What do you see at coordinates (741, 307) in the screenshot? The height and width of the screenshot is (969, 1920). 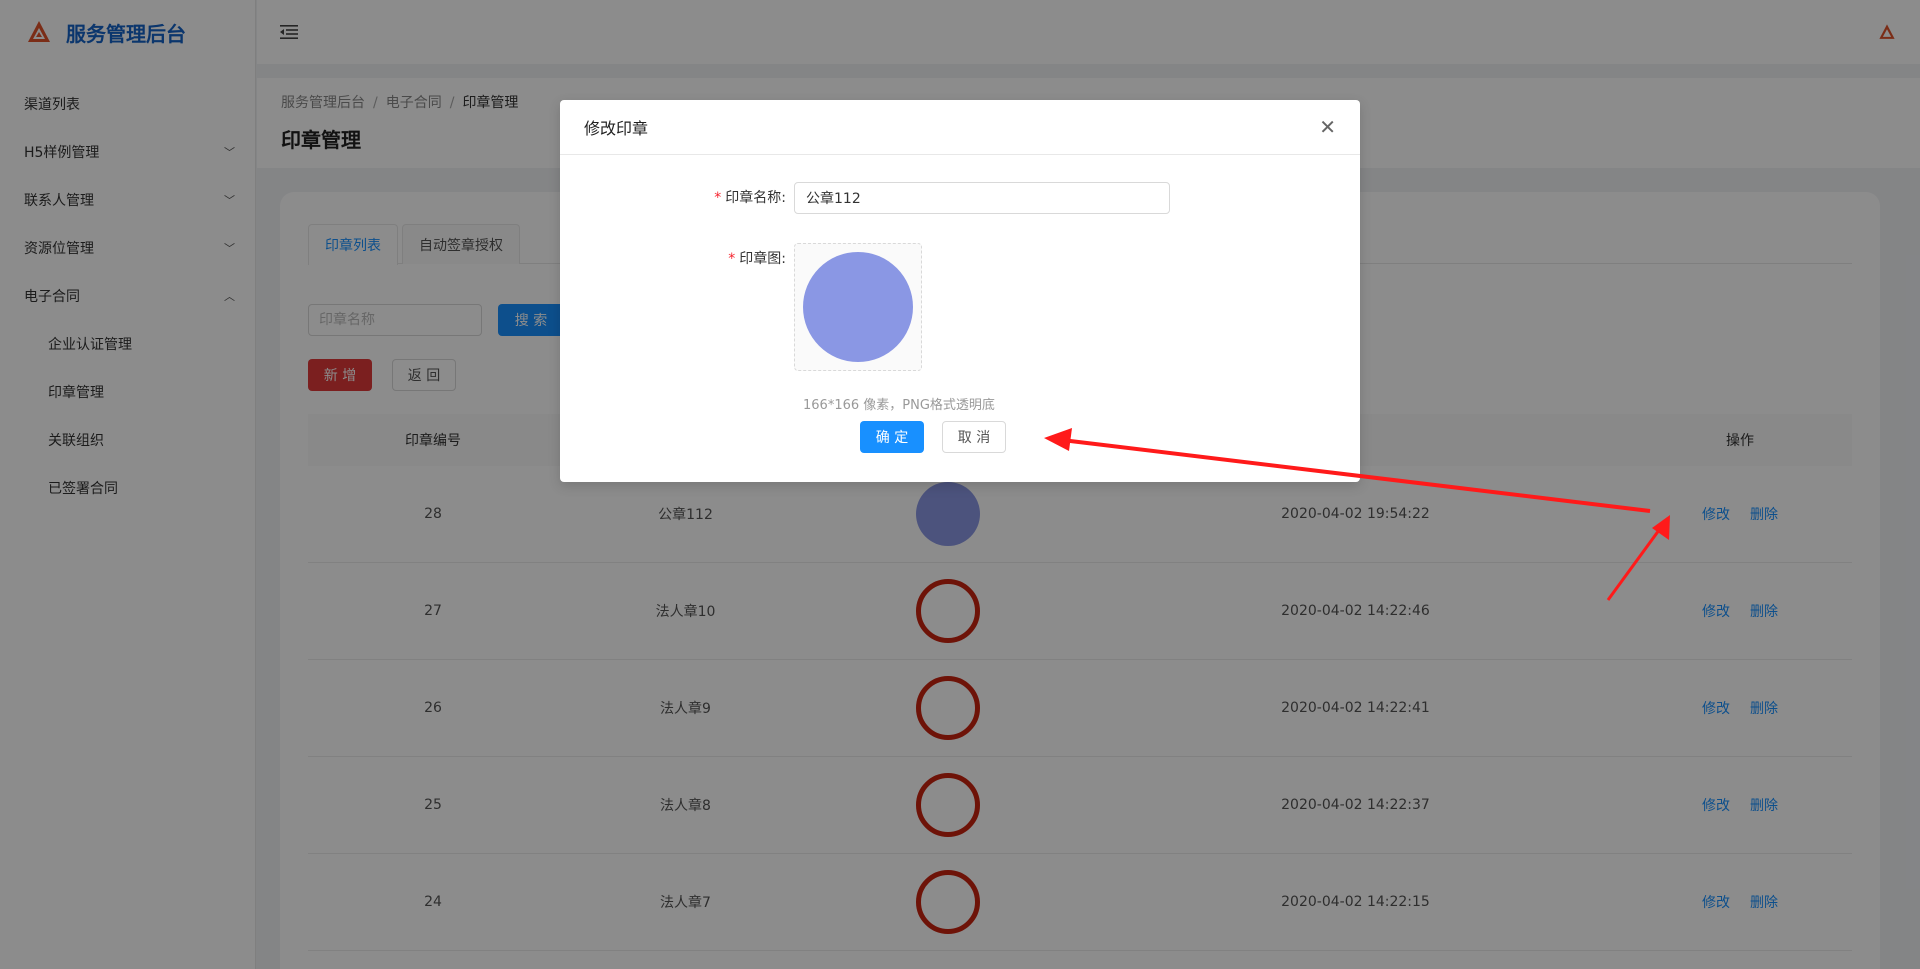 I see `form-row-image: * 印章图:` at bounding box center [741, 307].